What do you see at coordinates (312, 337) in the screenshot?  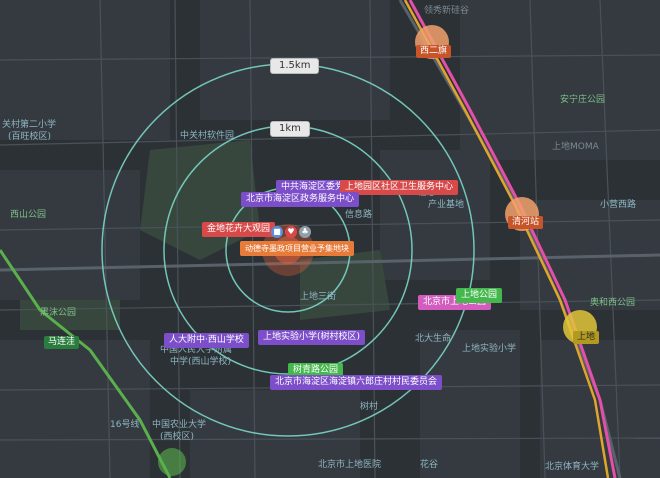 I see `poi-tag-shiyan-school: 上地实验小学(树村校区)` at bounding box center [312, 337].